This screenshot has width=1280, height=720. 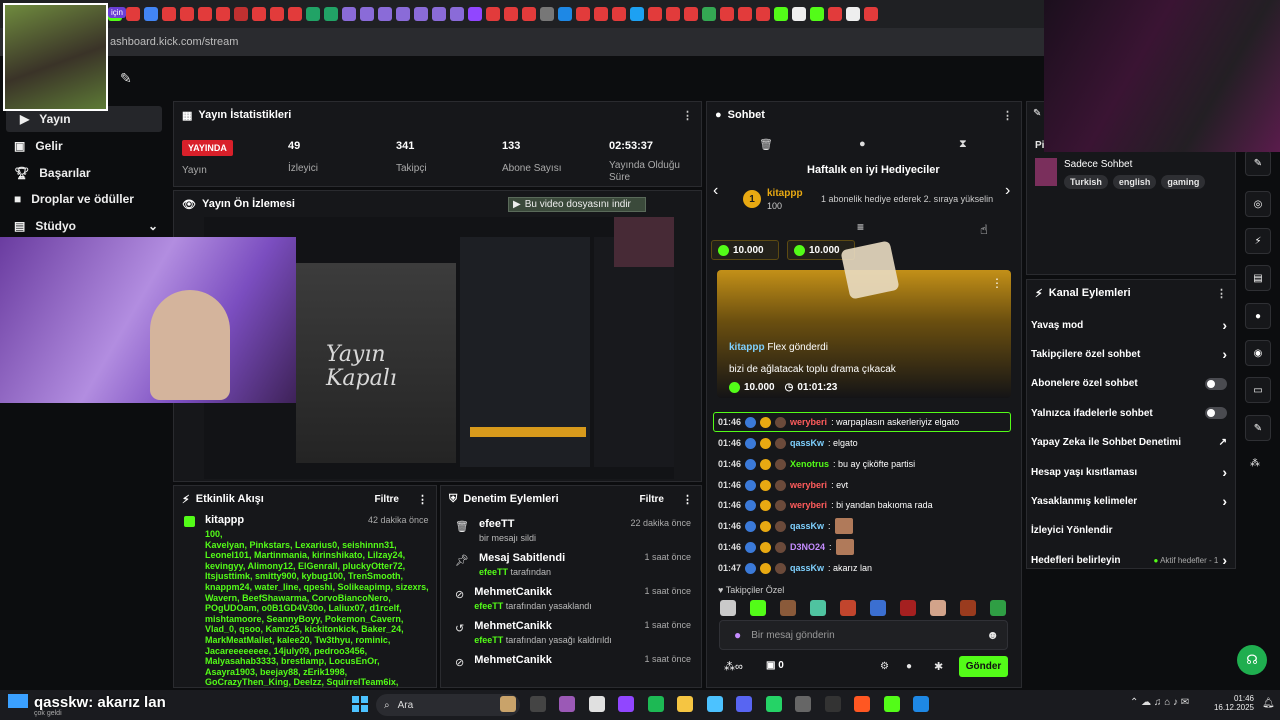 What do you see at coordinates (785, 526) in the screenshot?
I see `chat-message: 01:46 qassKw:` at bounding box center [785, 526].